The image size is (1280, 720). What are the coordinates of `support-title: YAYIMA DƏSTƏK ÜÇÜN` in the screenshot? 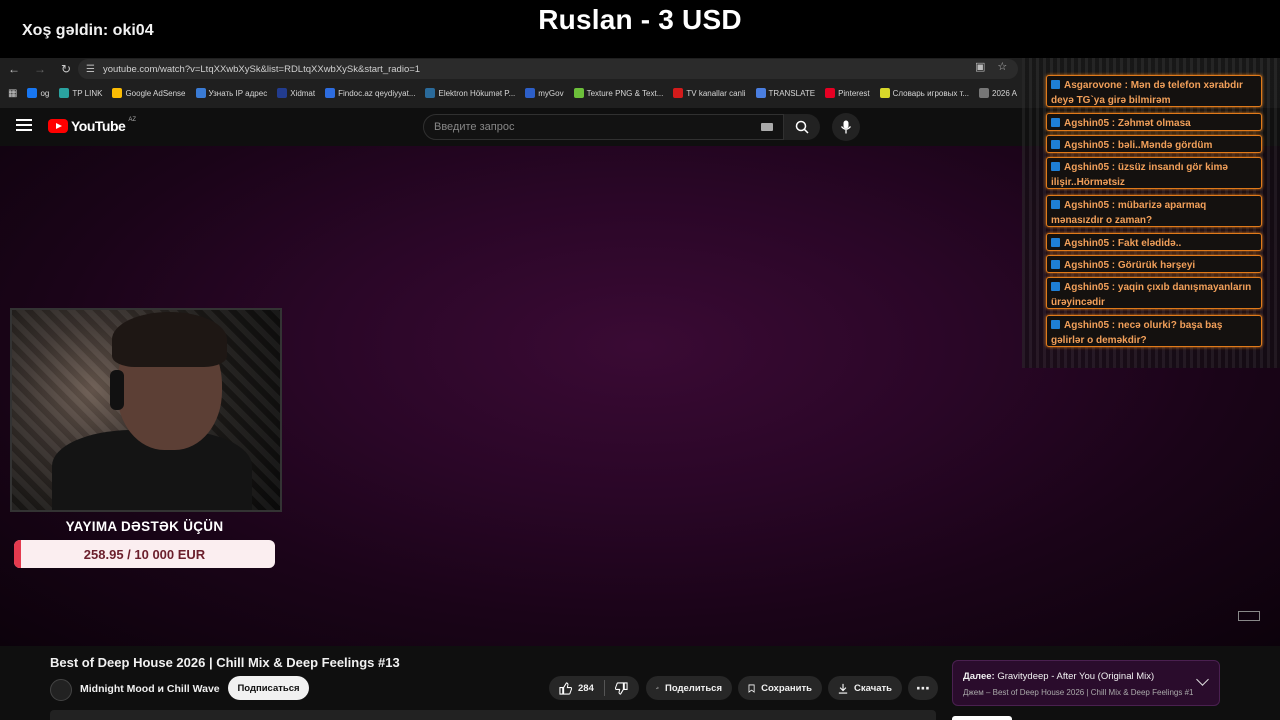 It's located at (144, 526).